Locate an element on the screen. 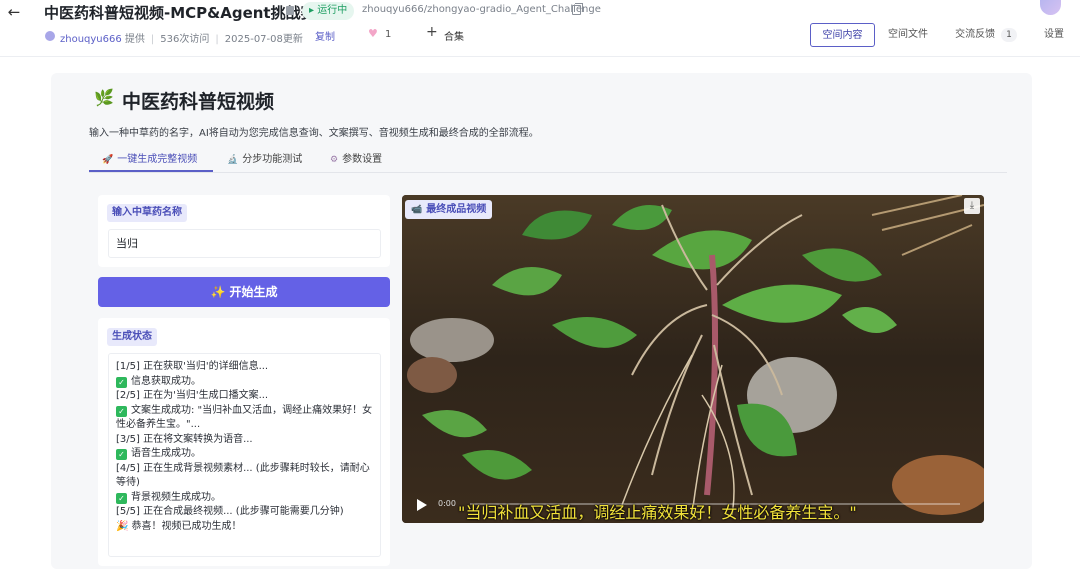 The image size is (1080, 569). tabs-divider is located at coordinates (548, 172).